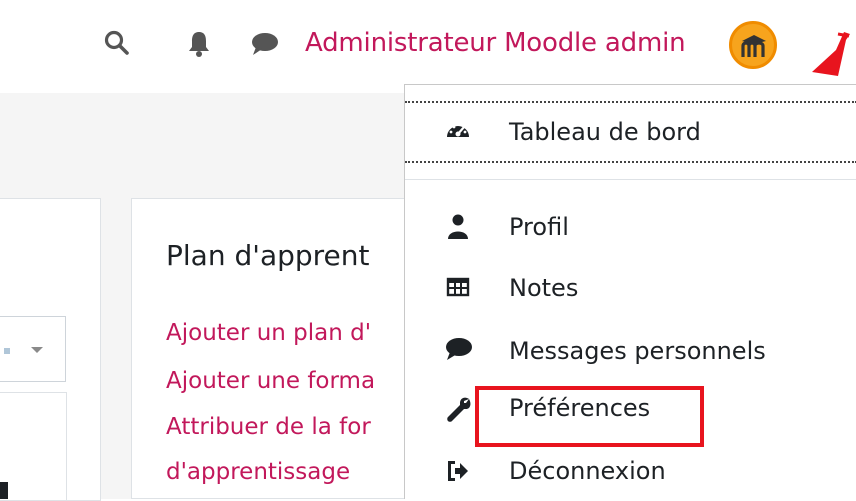 This screenshot has width=856, height=501. What do you see at coordinates (587, 471) in the screenshot?
I see `menu-item-label: Déconnexion` at bounding box center [587, 471].